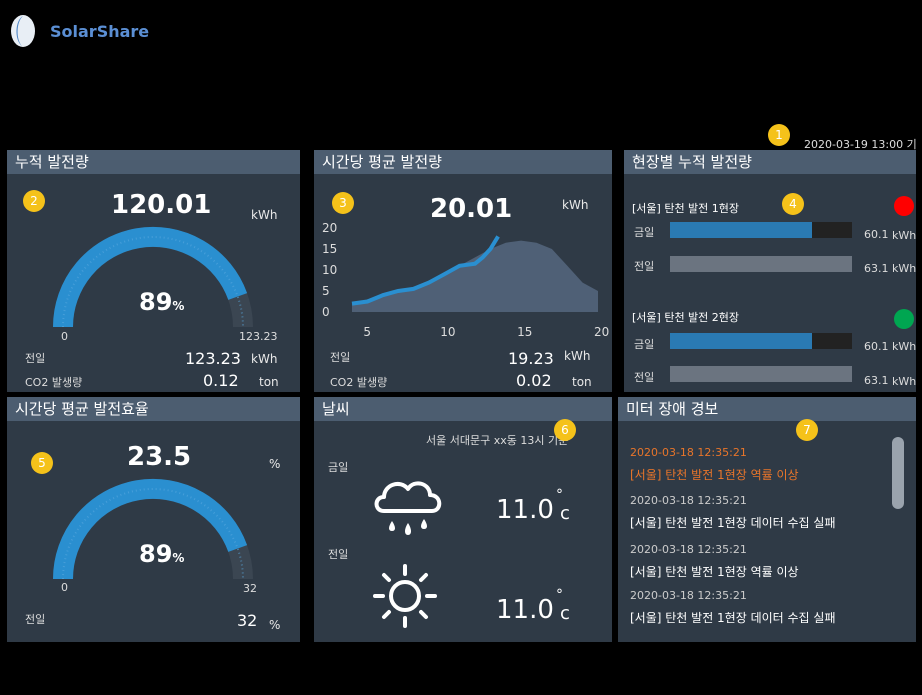 The width and height of the screenshot is (922, 695). Describe the element at coordinates (582, 382) in the screenshot. I see `hourly-co2-unit: ton` at that location.